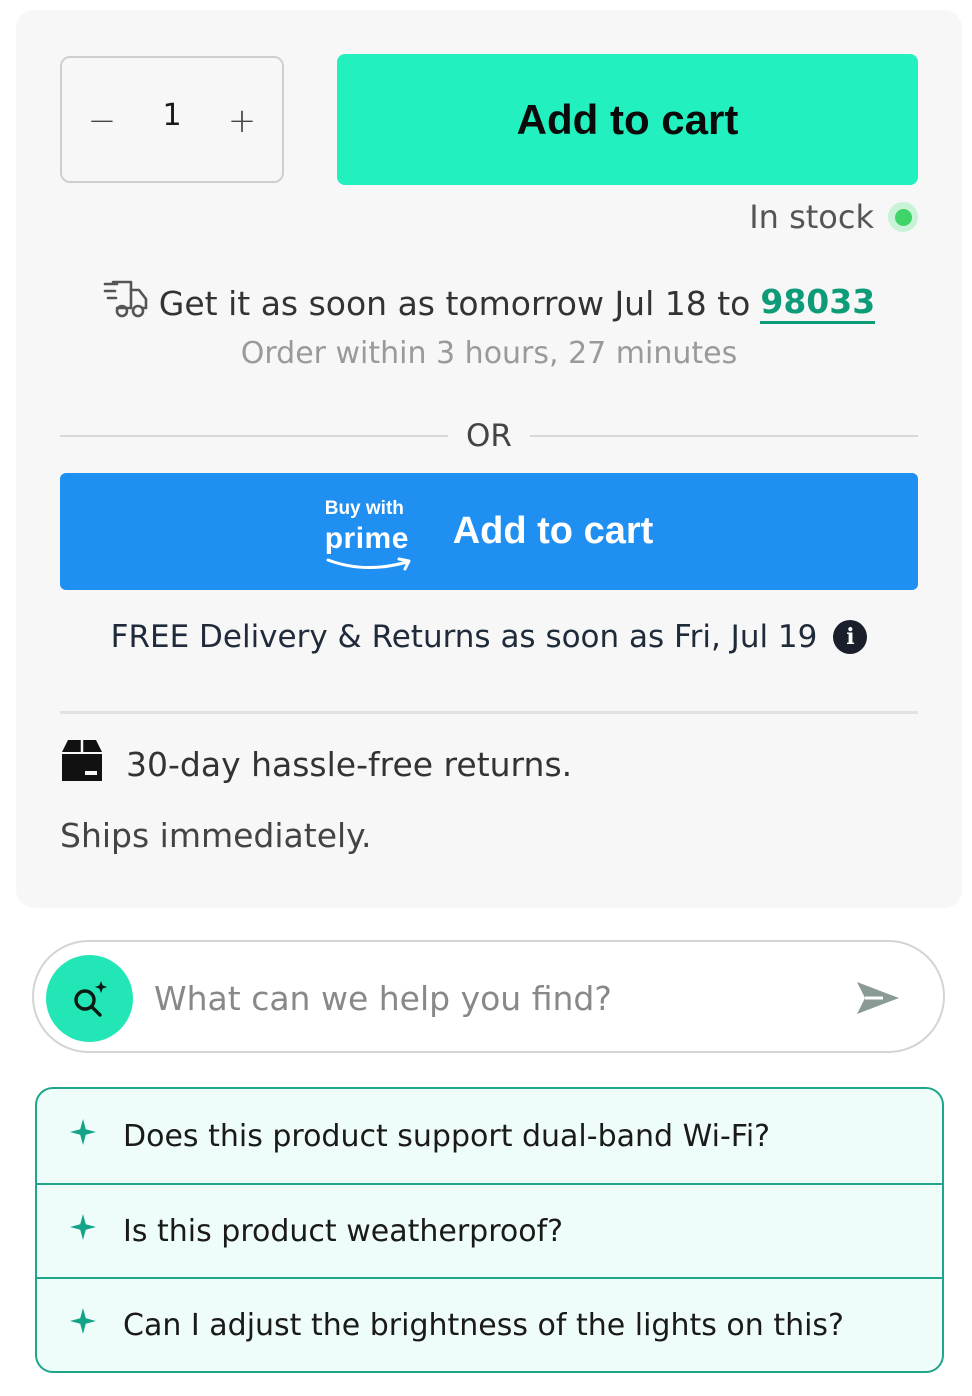  Describe the element at coordinates (366, 538) in the screenshot. I see `prime-logo-bottom: prime` at that location.